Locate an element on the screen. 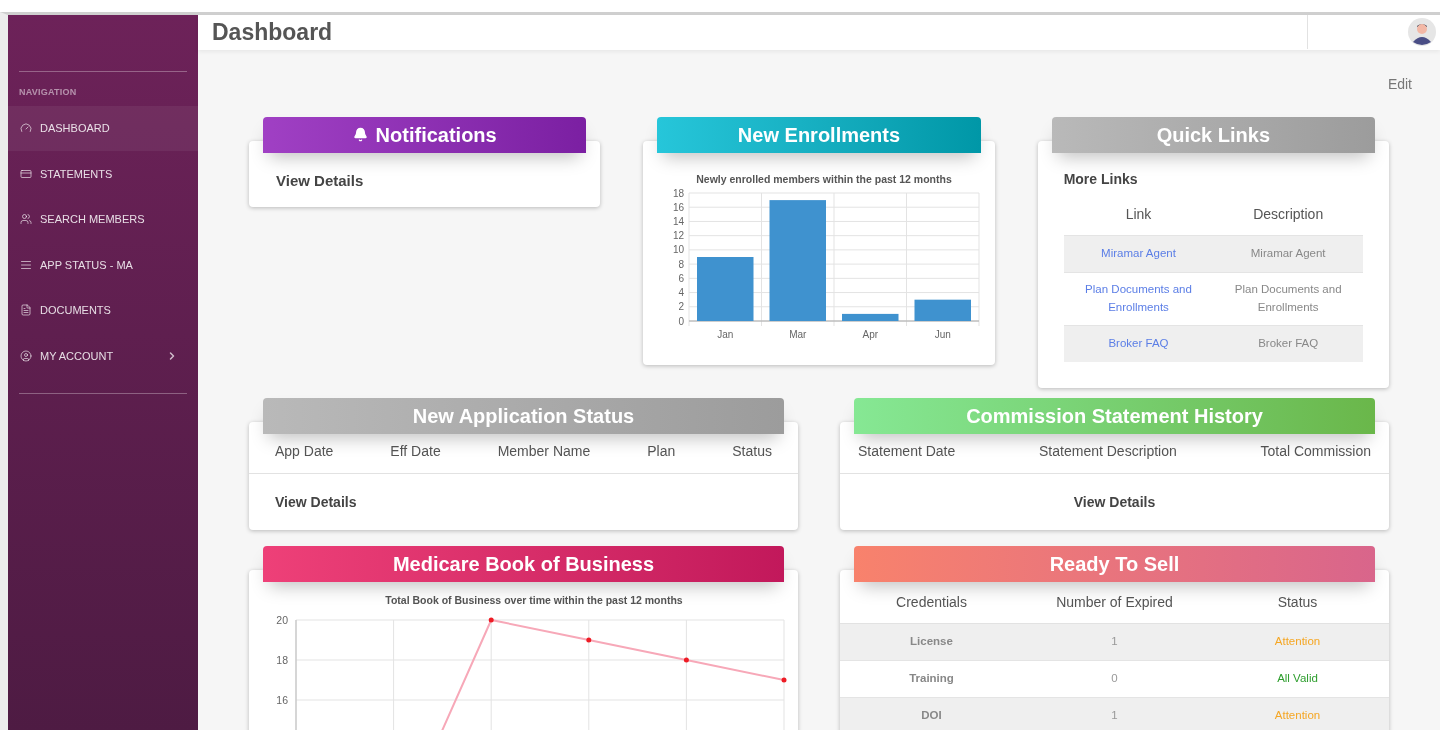 The image size is (1440, 730). table-cell-text: Broker FAQ is located at coordinates (1288, 343).